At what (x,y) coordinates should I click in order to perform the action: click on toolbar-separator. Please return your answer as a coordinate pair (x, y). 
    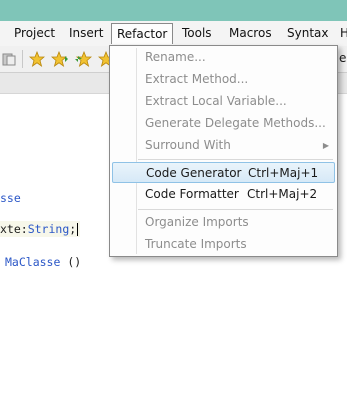
    Looking at the image, I should click on (22, 59).